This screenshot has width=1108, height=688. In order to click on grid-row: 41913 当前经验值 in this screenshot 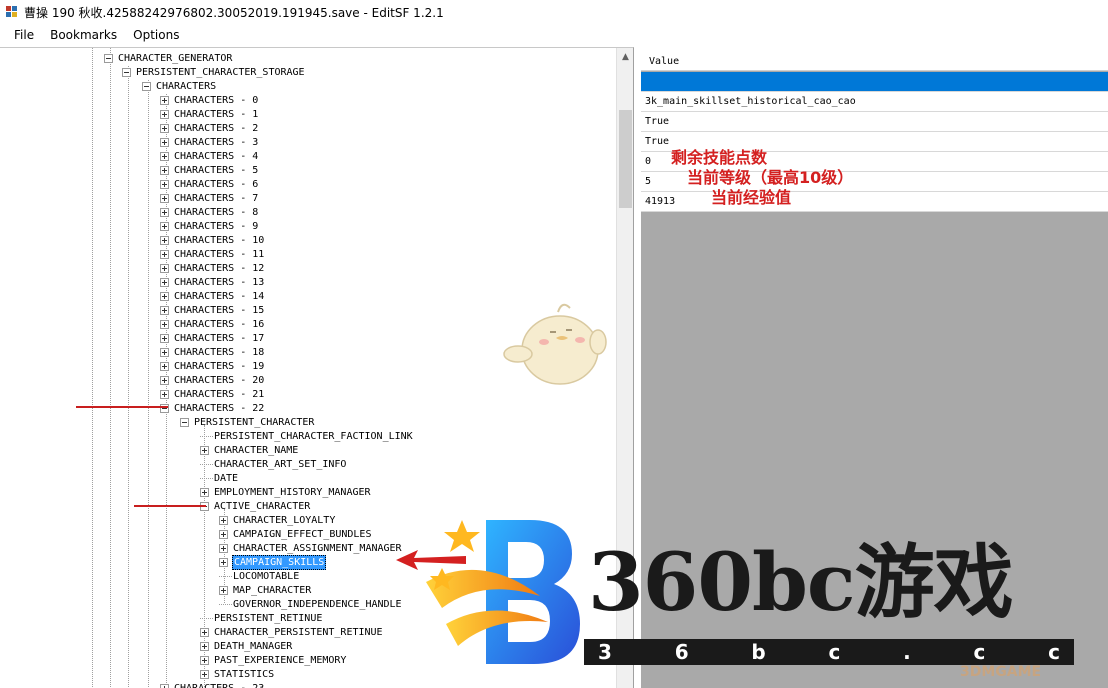, I will do `click(874, 200)`.